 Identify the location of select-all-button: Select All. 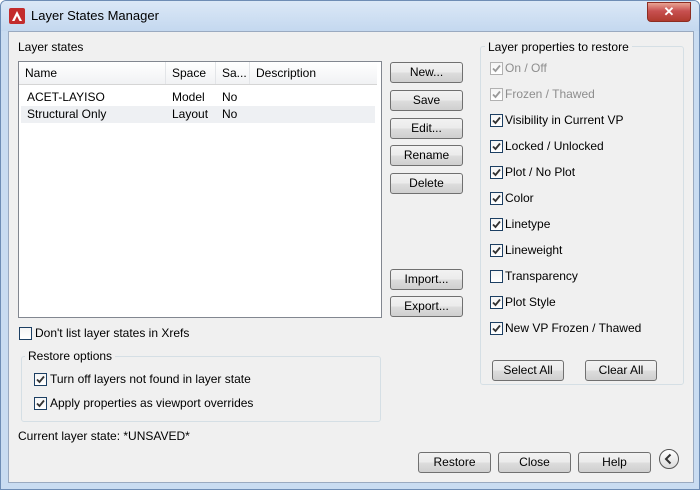
(528, 370).